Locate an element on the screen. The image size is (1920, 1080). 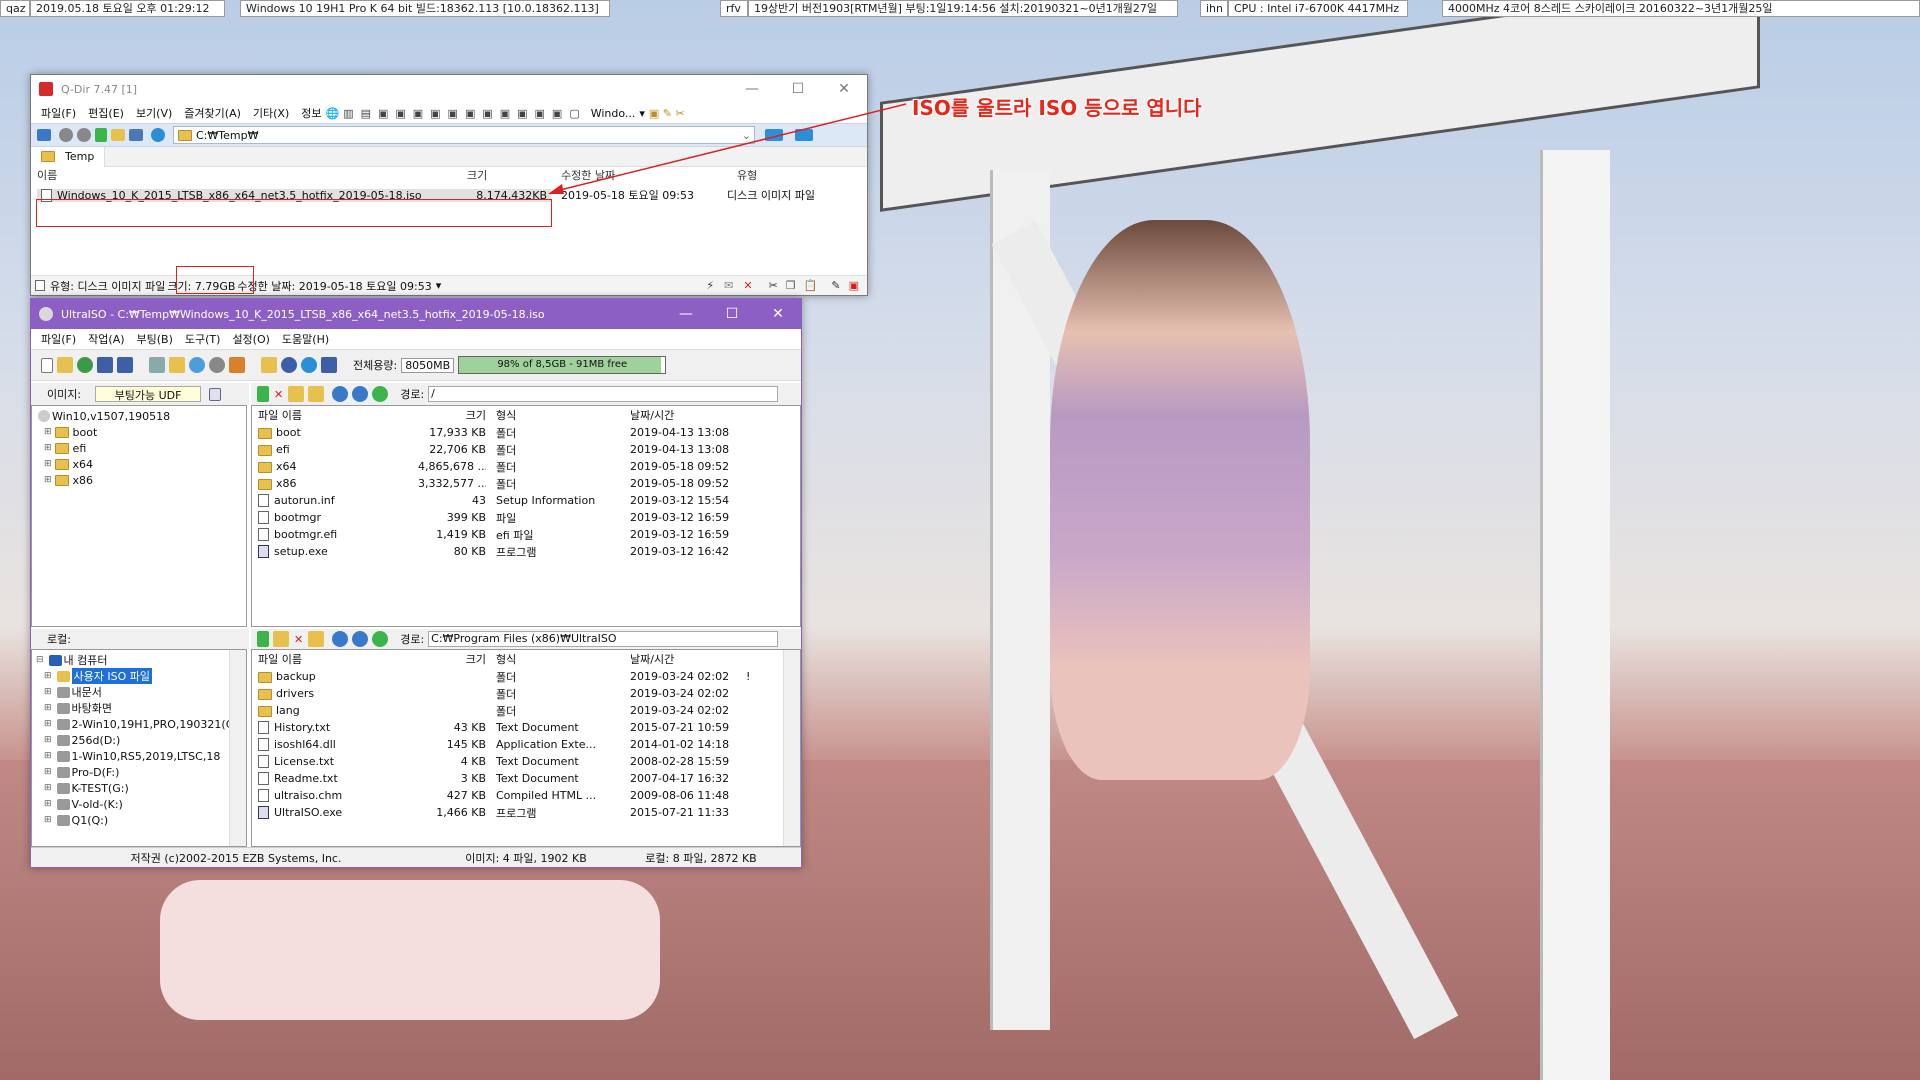
add-icon is located at coordinates (281, 639).